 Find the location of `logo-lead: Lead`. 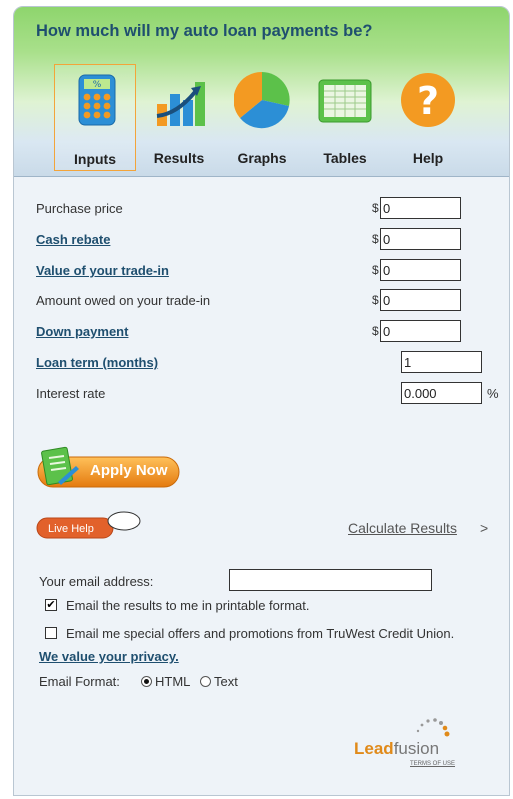

logo-lead: Lead is located at coordinates (374, 748).